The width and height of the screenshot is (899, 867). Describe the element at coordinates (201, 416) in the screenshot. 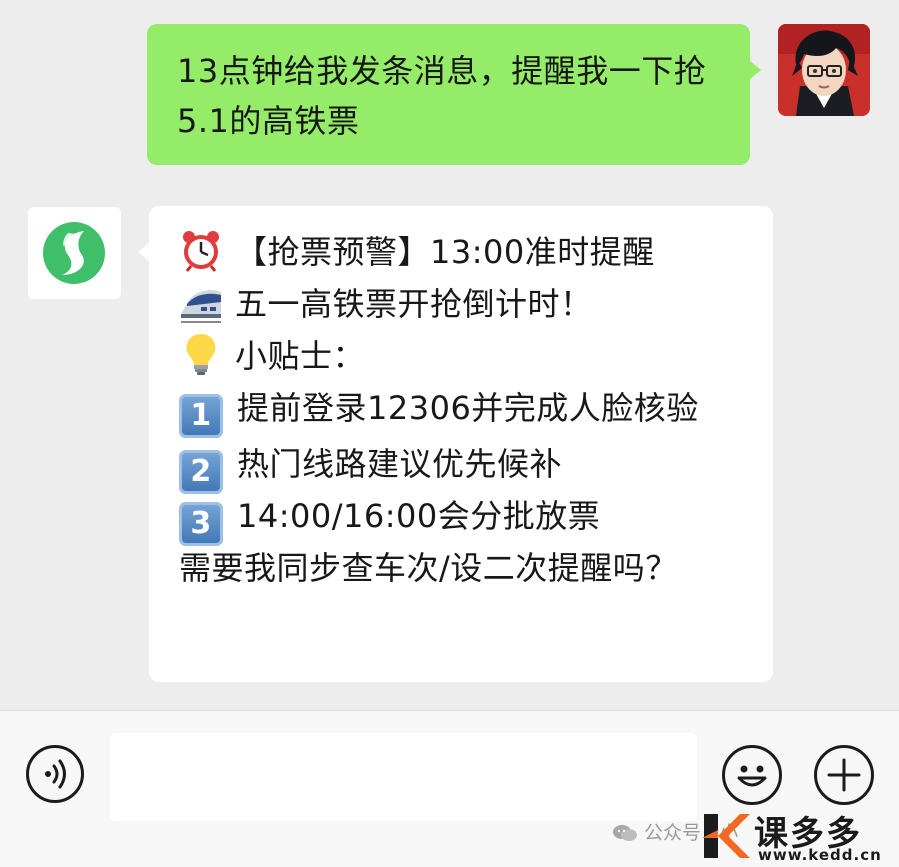

I see `keycap-1-icon: 1` at that location.